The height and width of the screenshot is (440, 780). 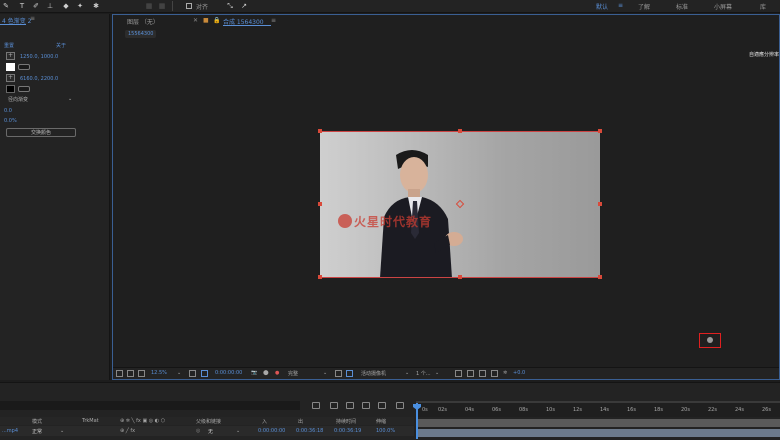 What do you see at coordinates (42, 100) in the screenshot?
I see `ramp-shape-select: 径向渐变 ⌄` at bounding box center [42, 100].